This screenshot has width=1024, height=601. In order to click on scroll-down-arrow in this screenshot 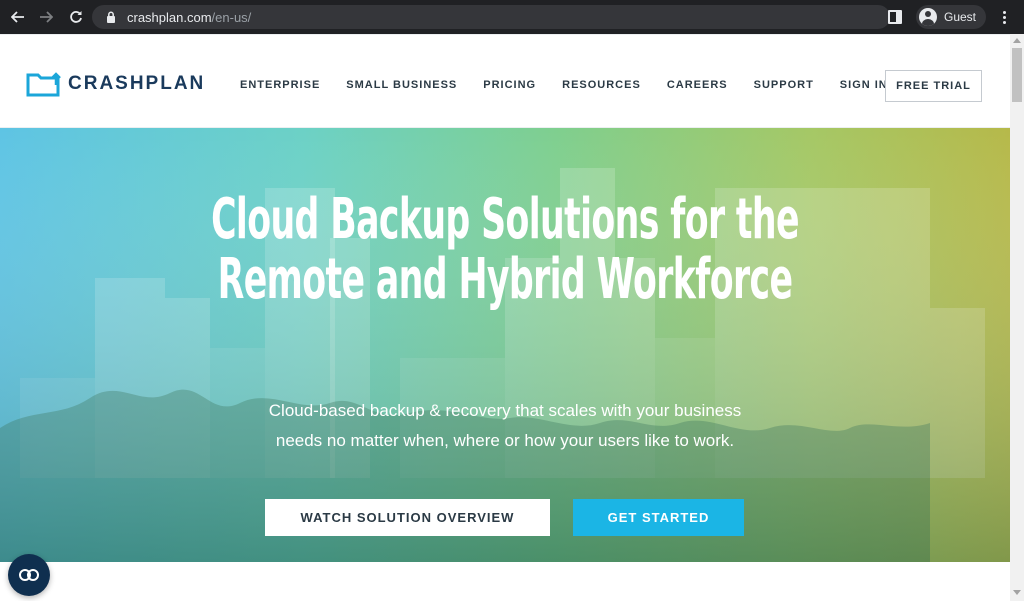, I will do `click(1017, 592)`.